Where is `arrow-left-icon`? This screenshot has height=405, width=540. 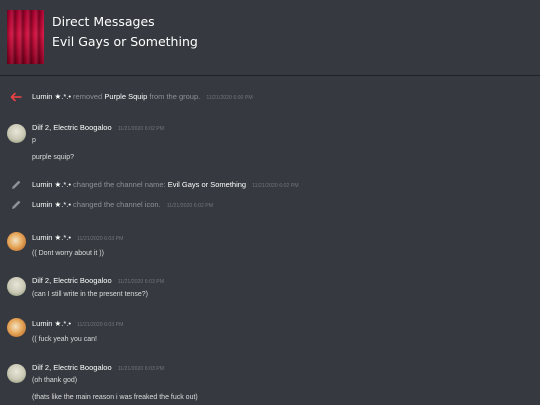
arrow-left-icon is located at coordinates (16, 97).